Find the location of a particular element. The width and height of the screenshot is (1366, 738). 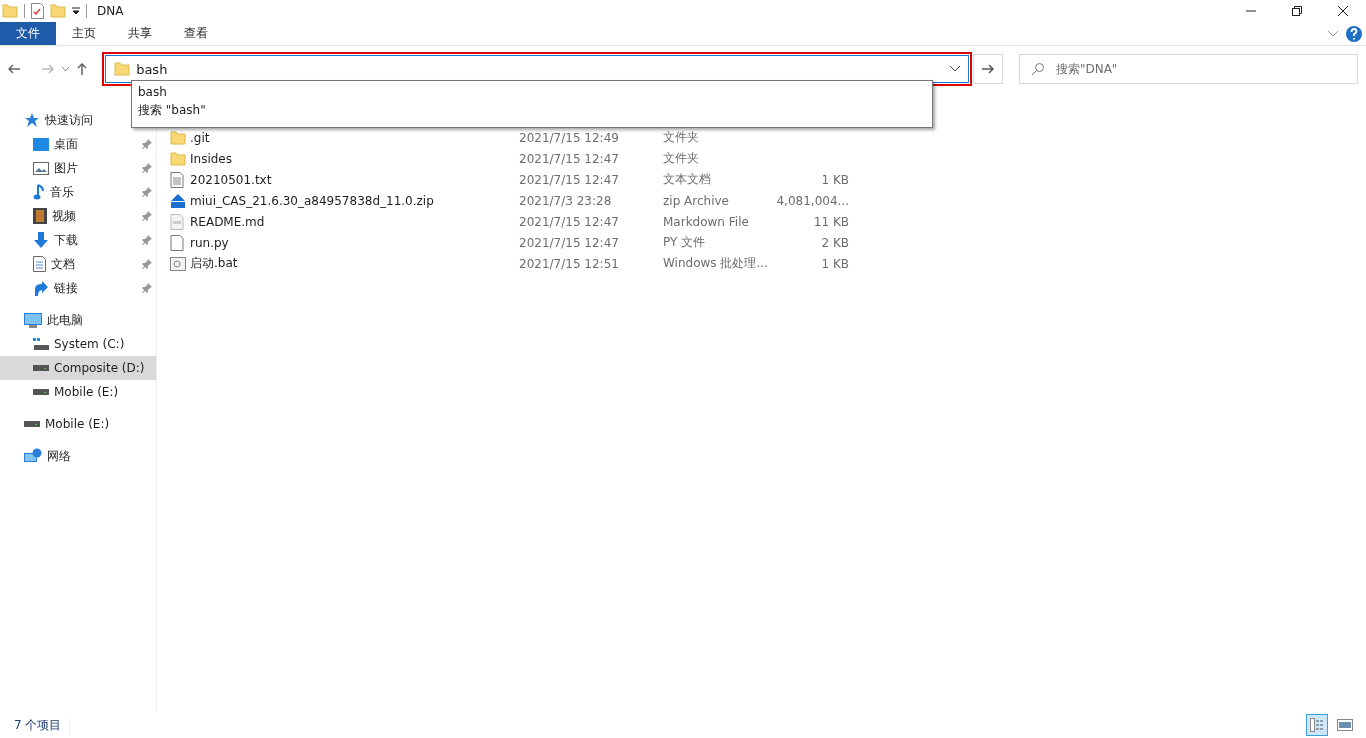

go-button is located at coordinates (988, 69).